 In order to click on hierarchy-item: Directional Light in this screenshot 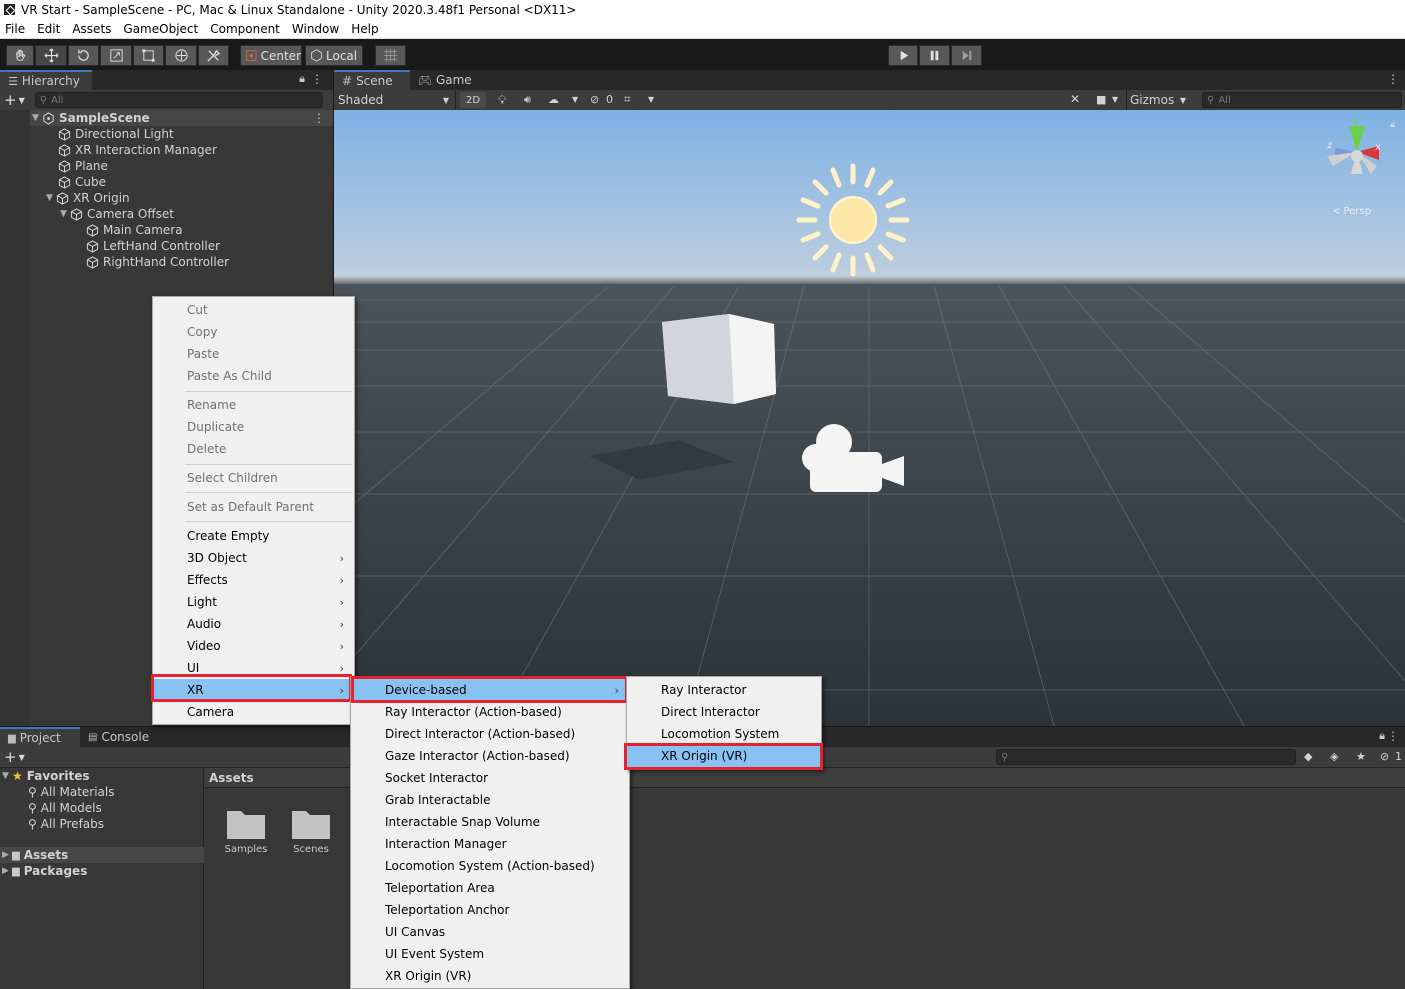, I will do `click(116, 134)`.